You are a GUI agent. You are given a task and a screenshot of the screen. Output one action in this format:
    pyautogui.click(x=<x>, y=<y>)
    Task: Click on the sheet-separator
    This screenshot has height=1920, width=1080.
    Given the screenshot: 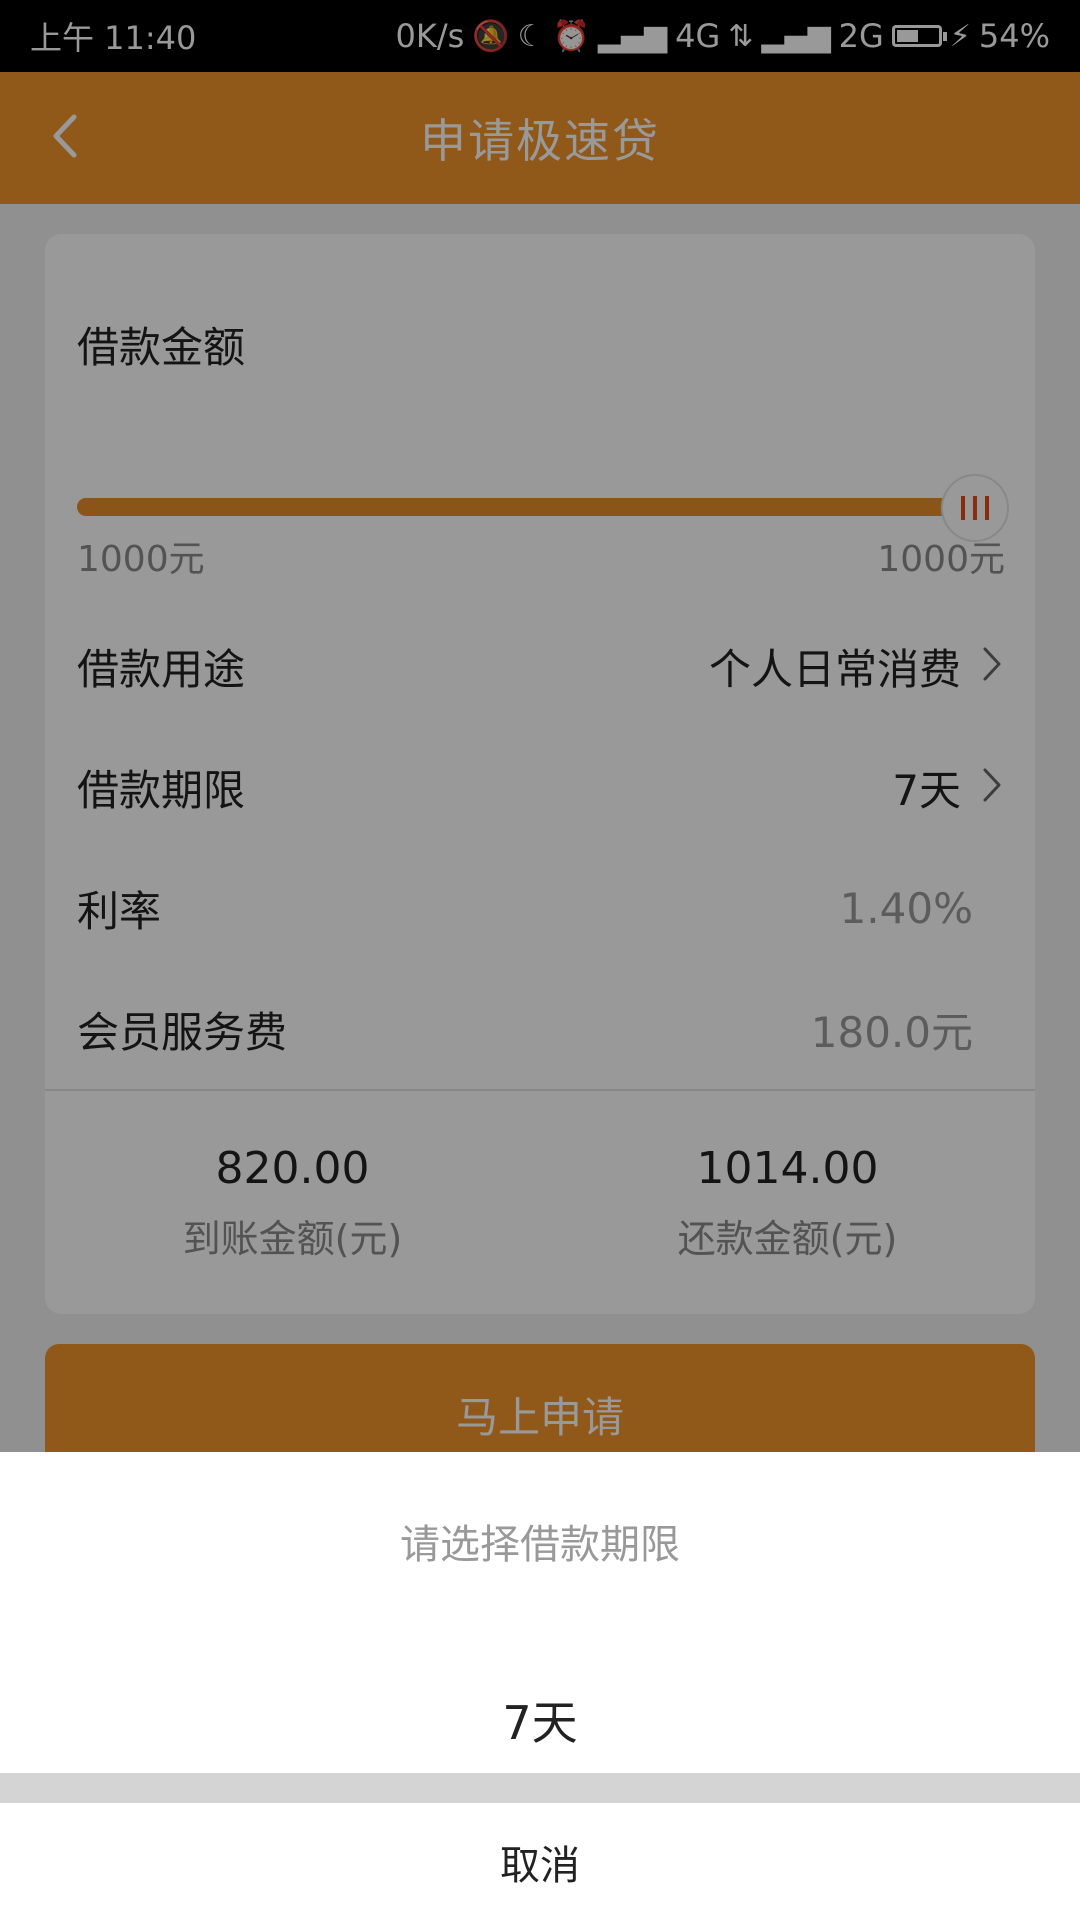 What is the action you would take?
    pyautogui.click(x=540, y=1788)
    